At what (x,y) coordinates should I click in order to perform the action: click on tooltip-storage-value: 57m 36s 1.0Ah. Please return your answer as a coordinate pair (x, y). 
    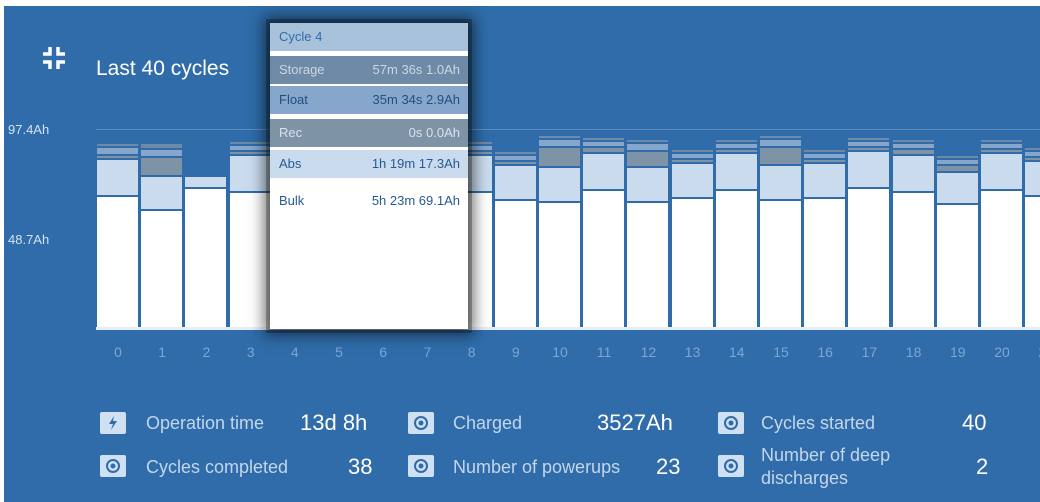
    Looking at the image, I should click on (416, 69).